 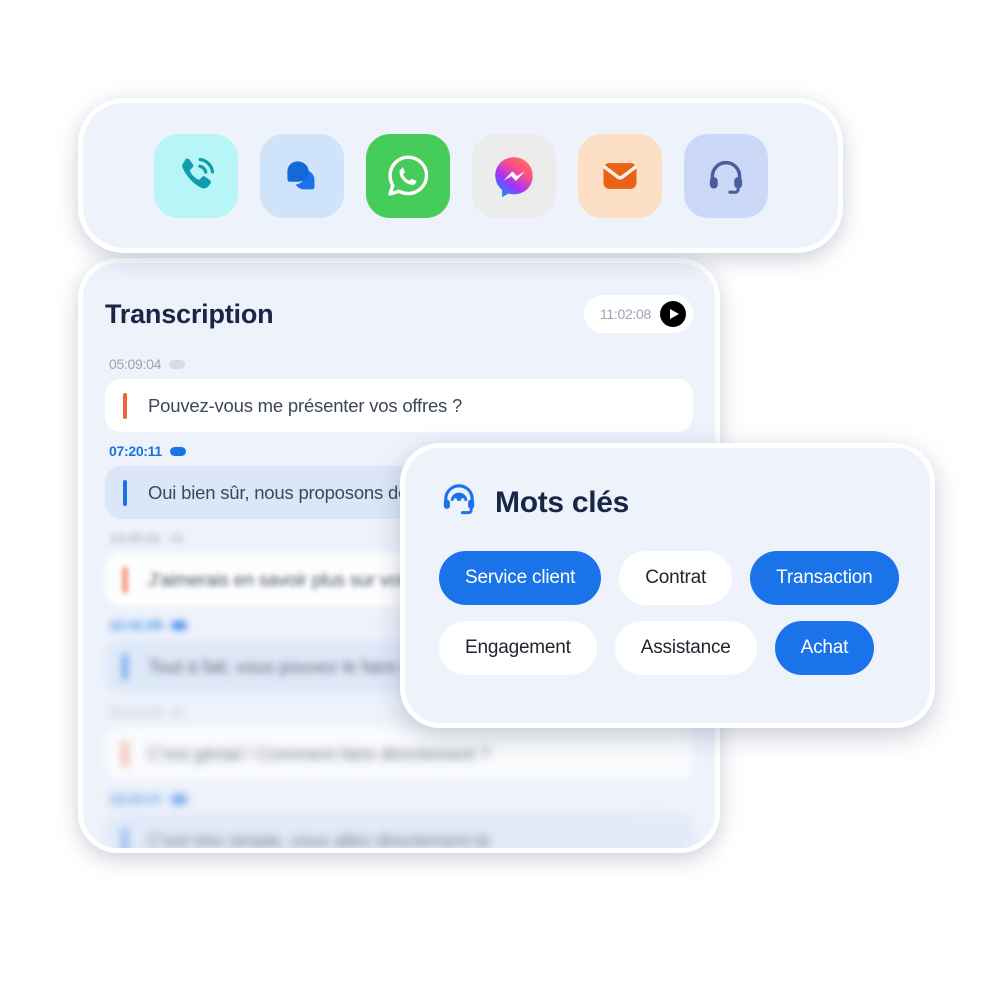 I want to click on keyword-chip: Transaction, so click(x=824, y=578).